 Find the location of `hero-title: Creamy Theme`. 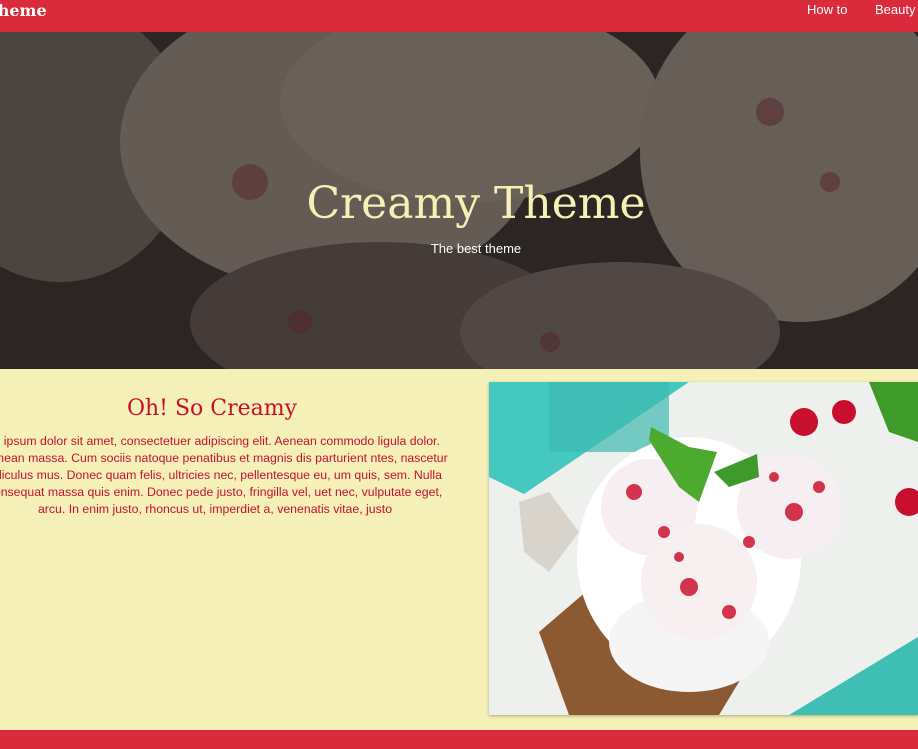

hero-title: Creamy Theme is located at coordinates (476, 203).